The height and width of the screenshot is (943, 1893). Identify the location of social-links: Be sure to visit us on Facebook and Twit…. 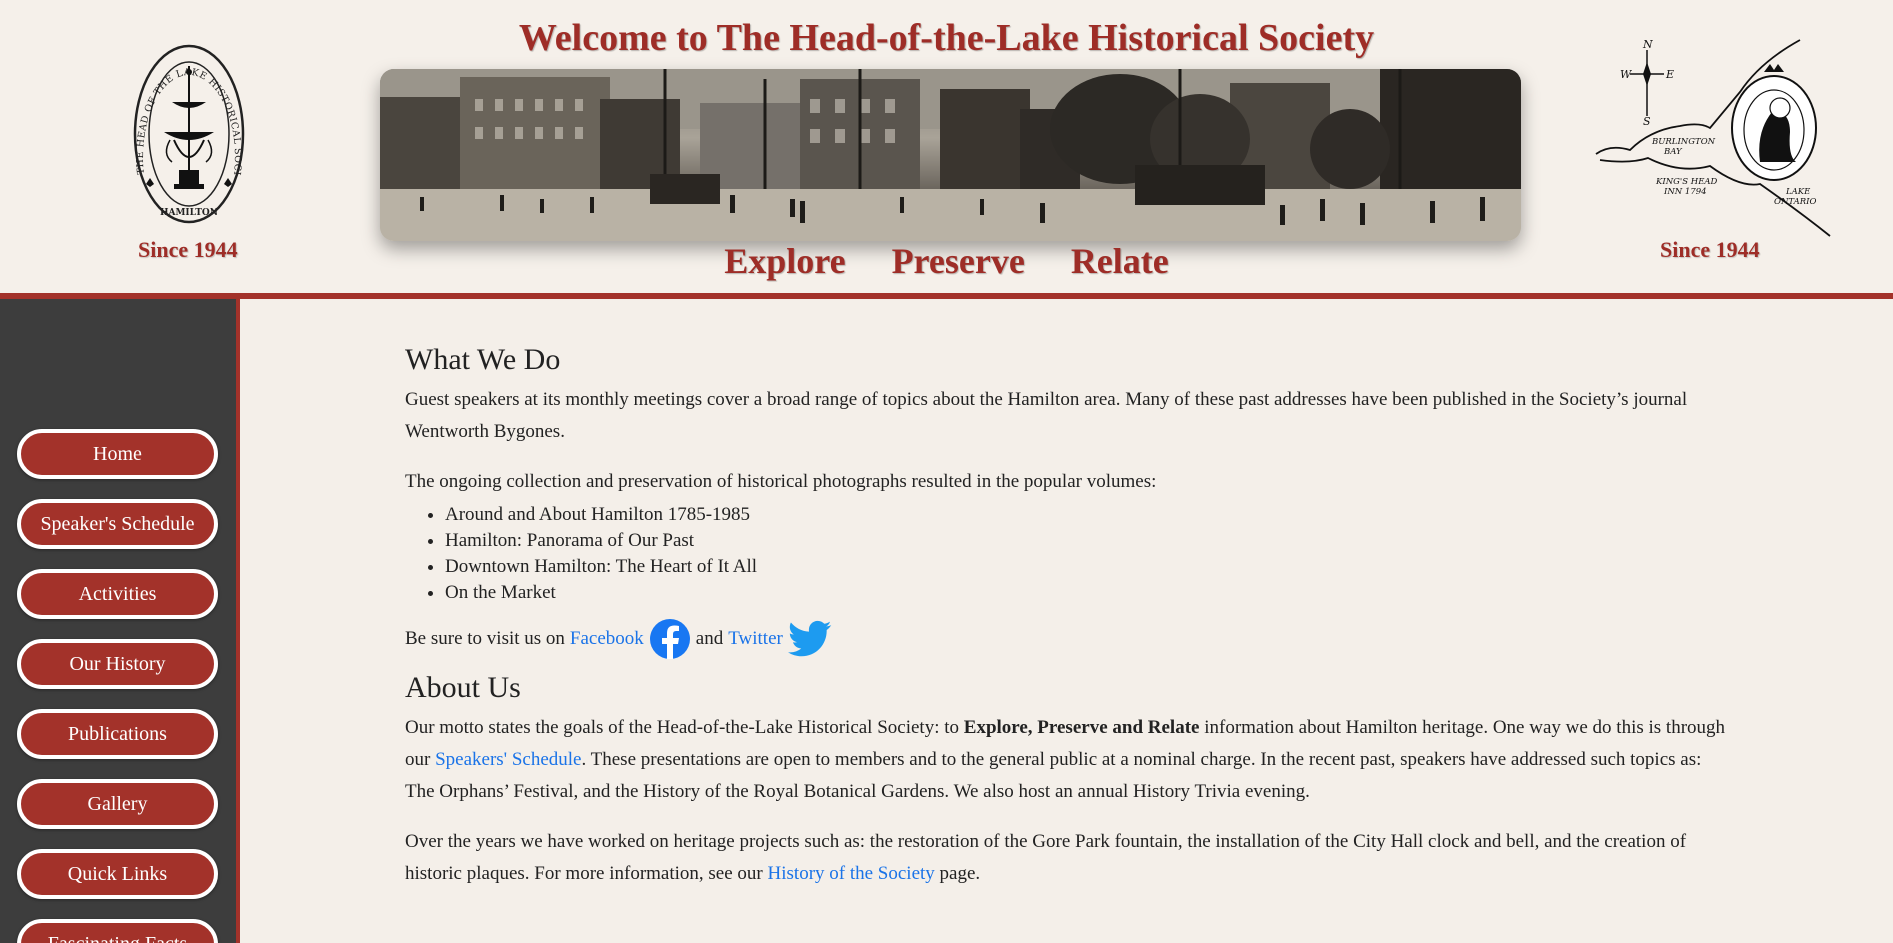
(1070, 639).